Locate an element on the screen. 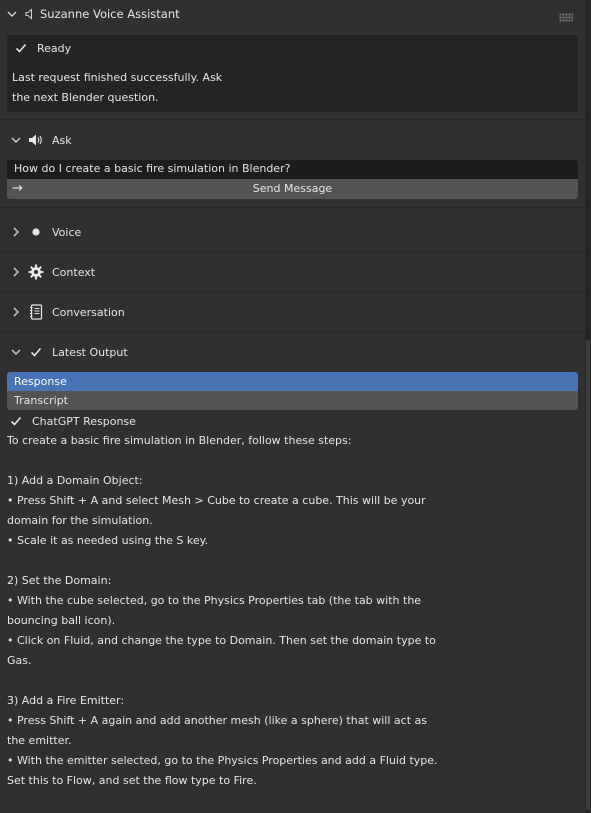  section-voice-header: Voice is located at coordinates (292, 232).